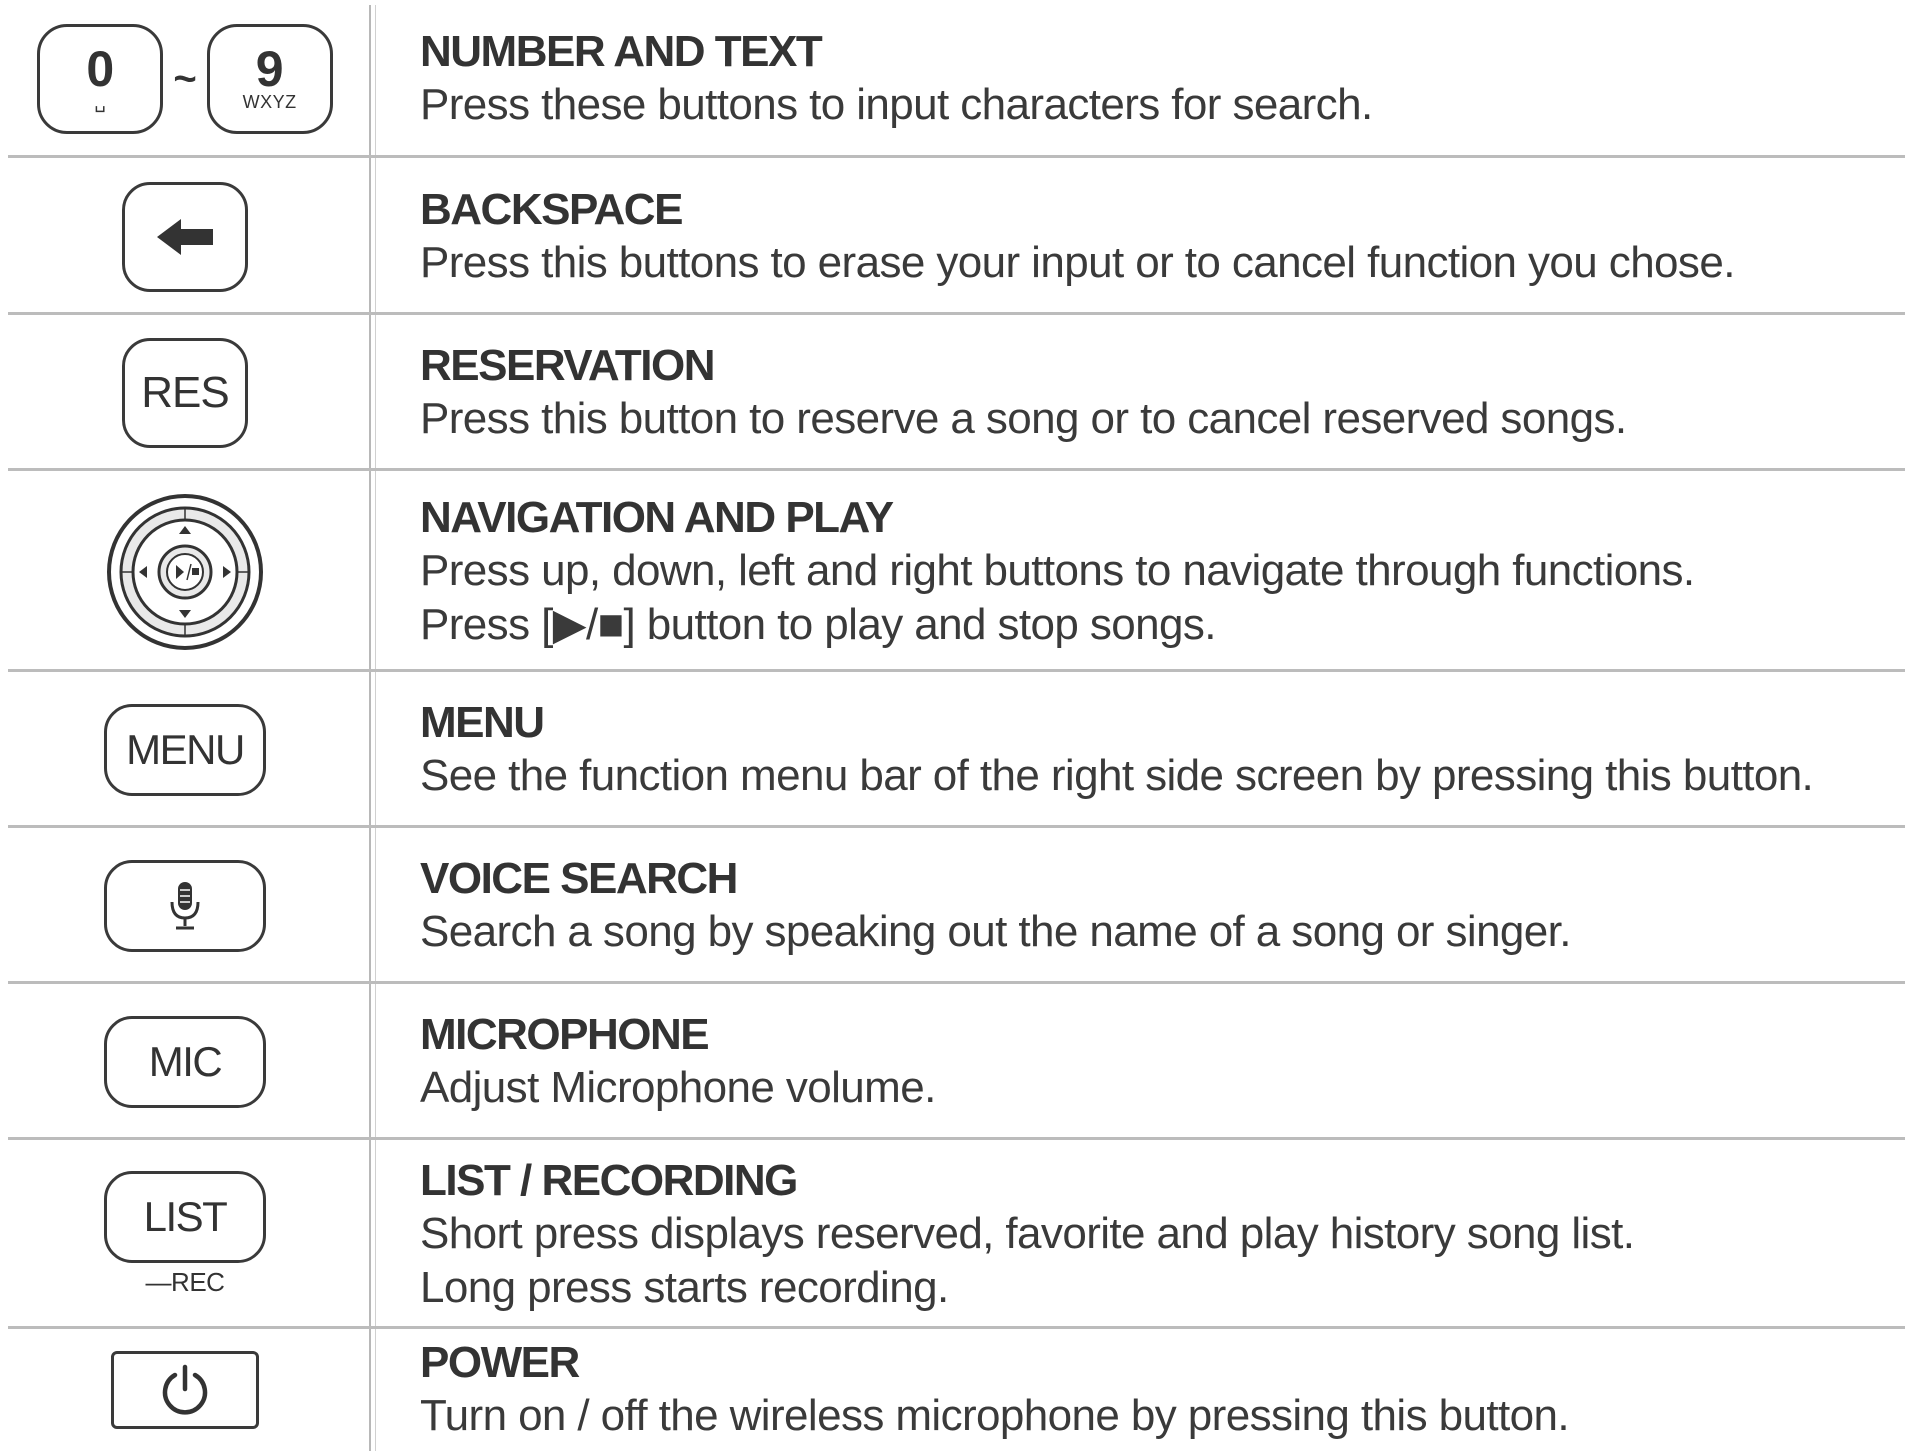 The height and width of the screenshot is (1451, 1905). I want to click on range-tilde: ~, so click(185, 78).